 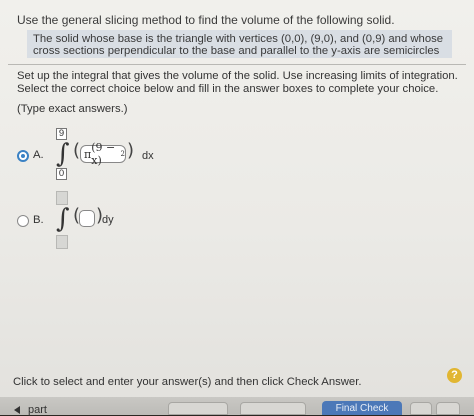 I want to click on option-a-integrand-field: π (9 − x) 2, so click(x=103, y=154).